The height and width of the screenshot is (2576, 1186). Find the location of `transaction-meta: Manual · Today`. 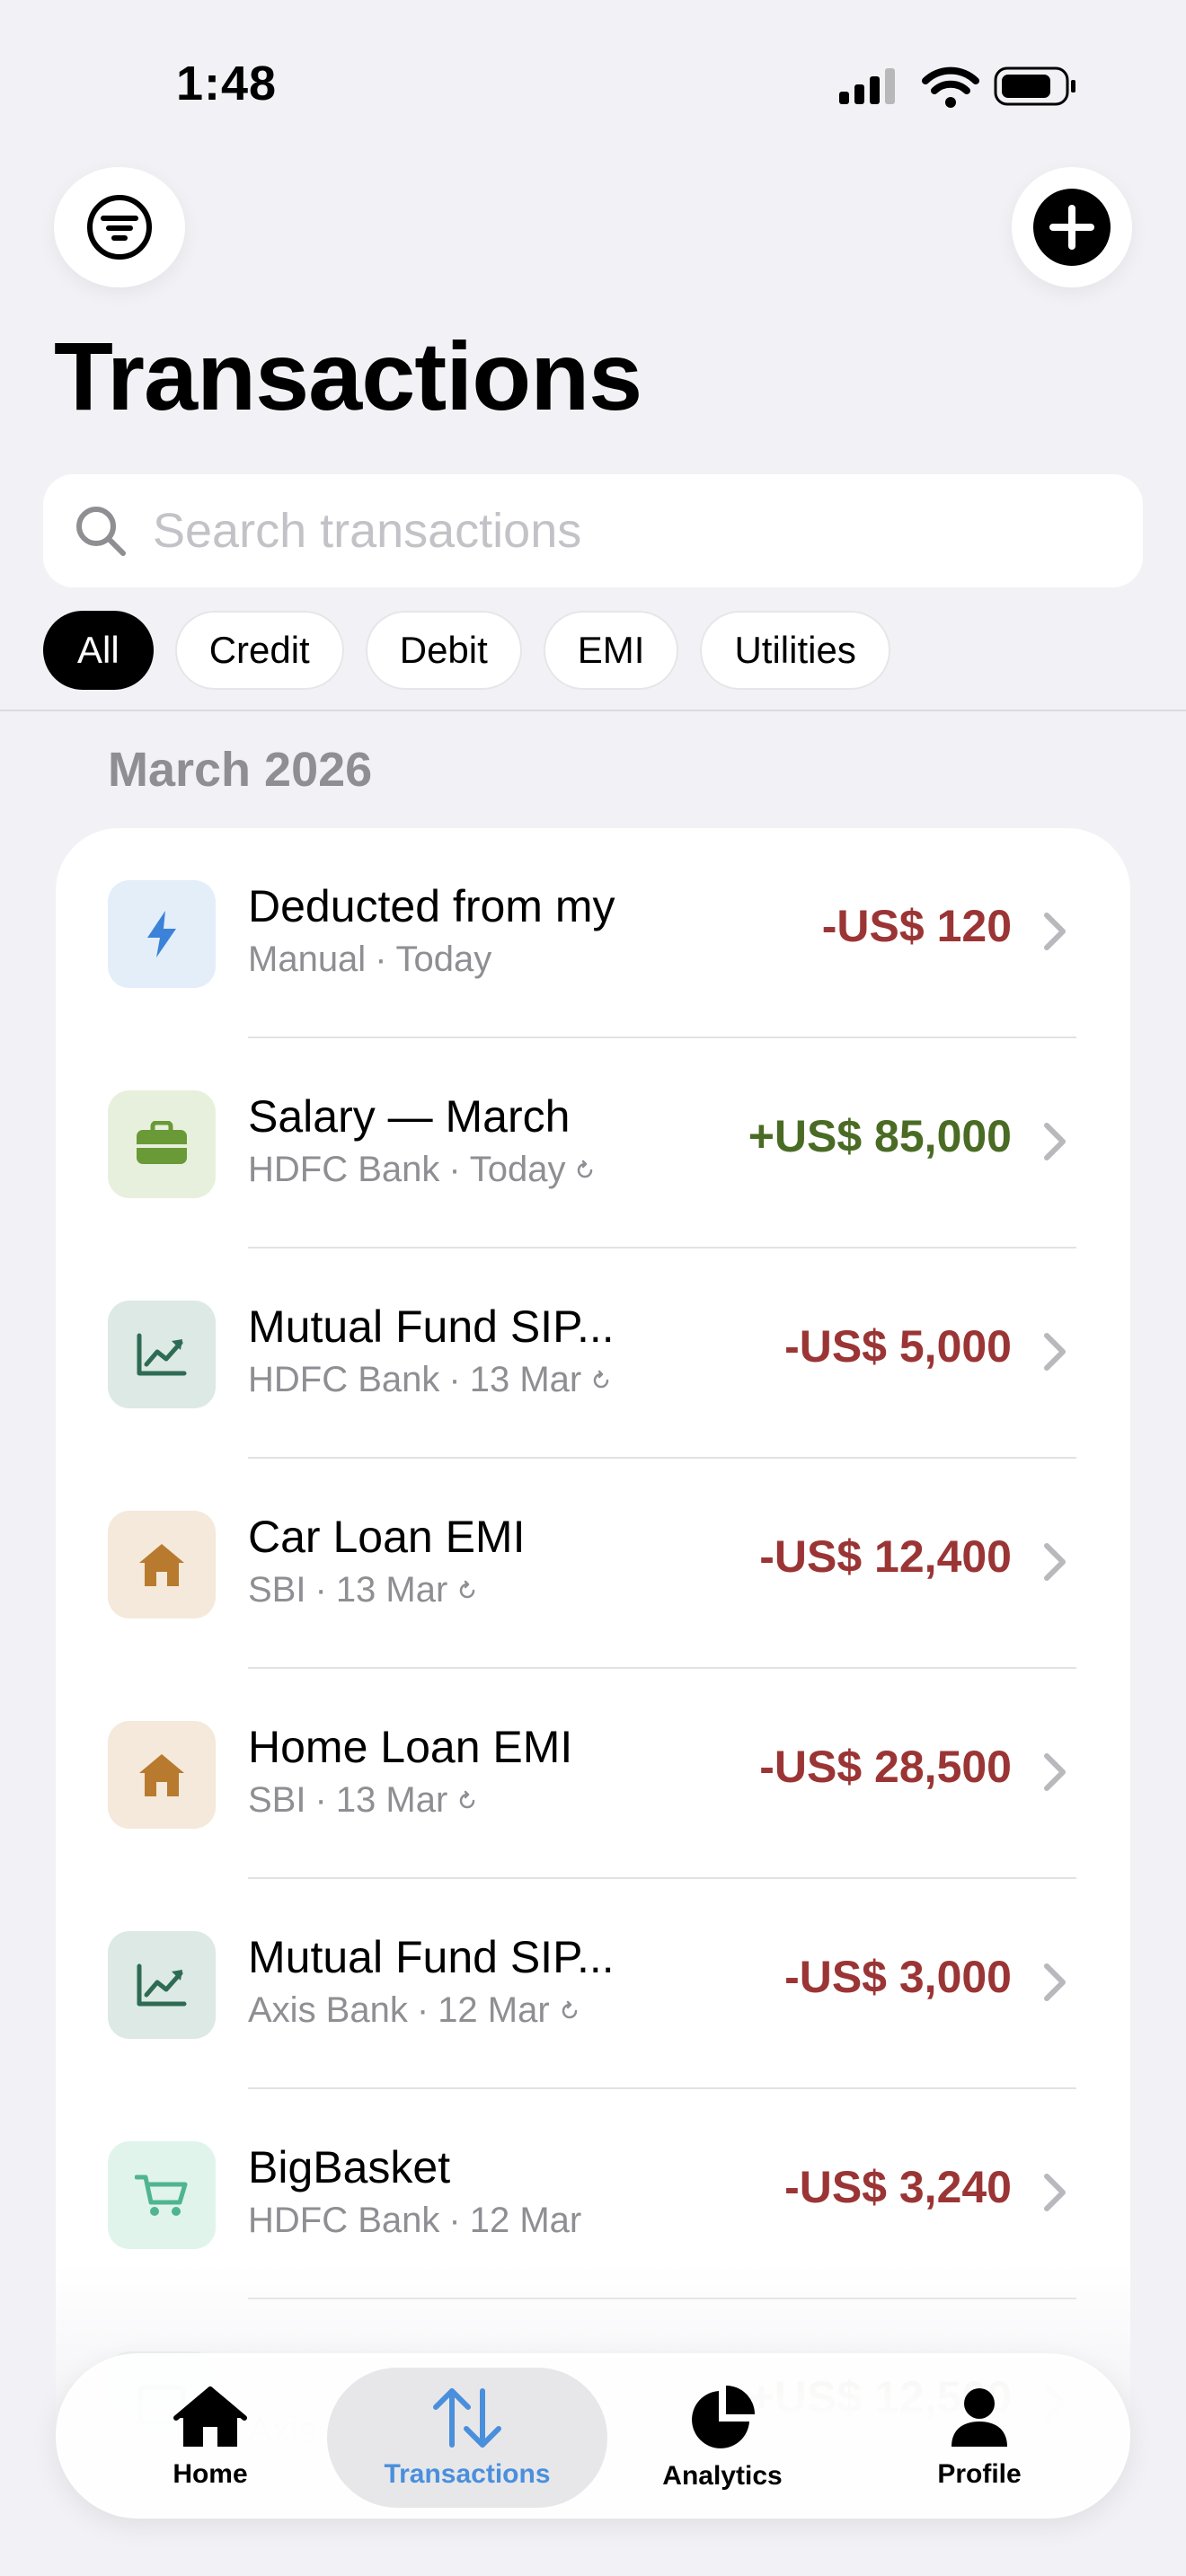

transaction-meta: Manual · Today is located at coordinates (369, 960).